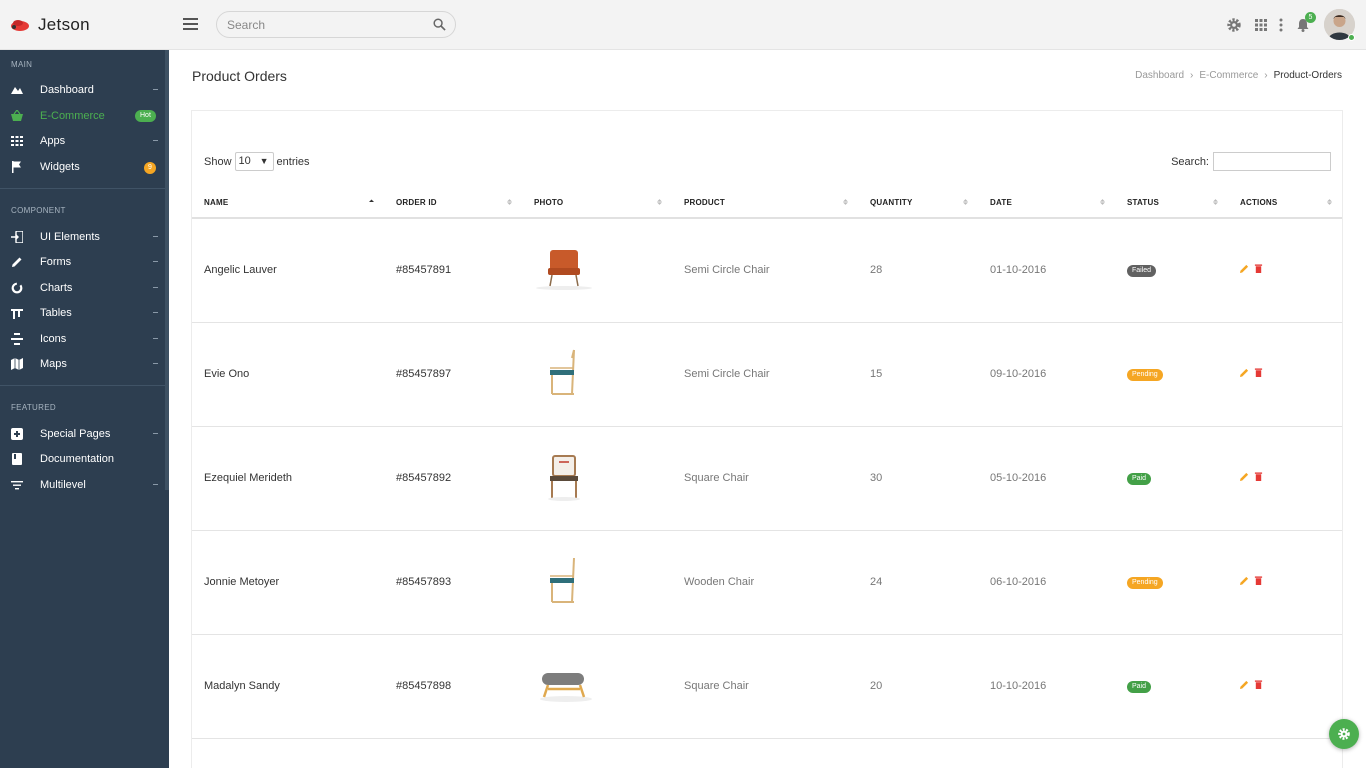 The height and width of the screenshot is (768, 1366). I want to click on table-icon, so click(17, 314).